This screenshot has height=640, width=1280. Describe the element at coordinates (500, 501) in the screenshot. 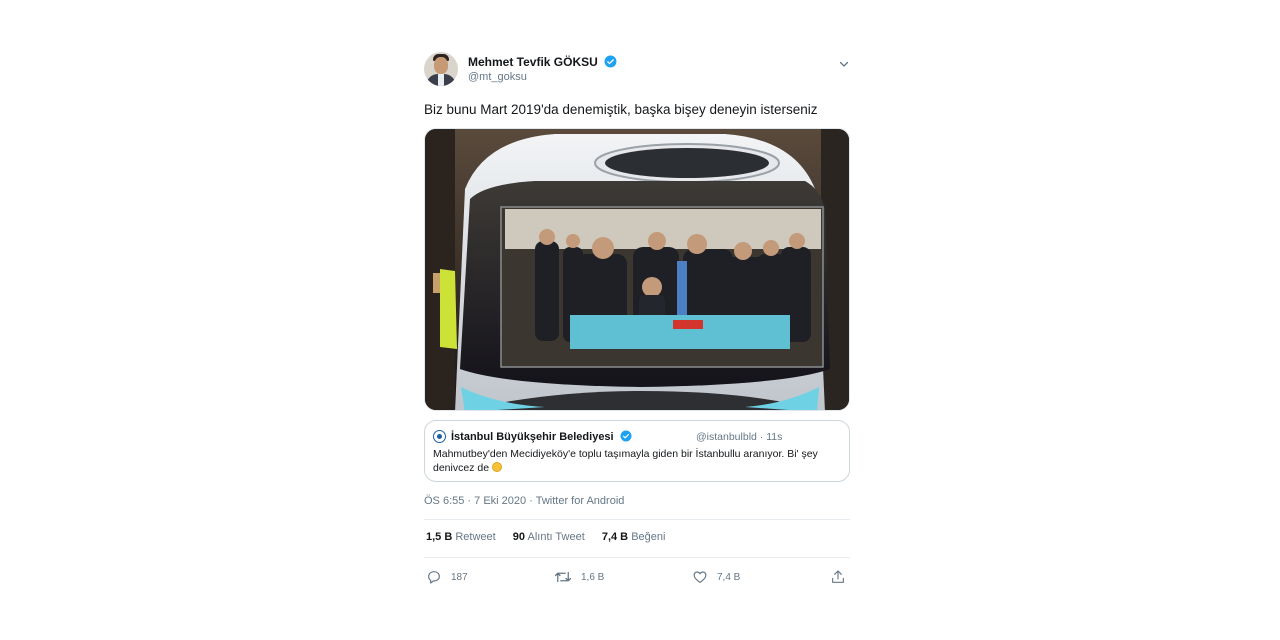

I see `tweet-date: 7 Eki 2020` at that location.